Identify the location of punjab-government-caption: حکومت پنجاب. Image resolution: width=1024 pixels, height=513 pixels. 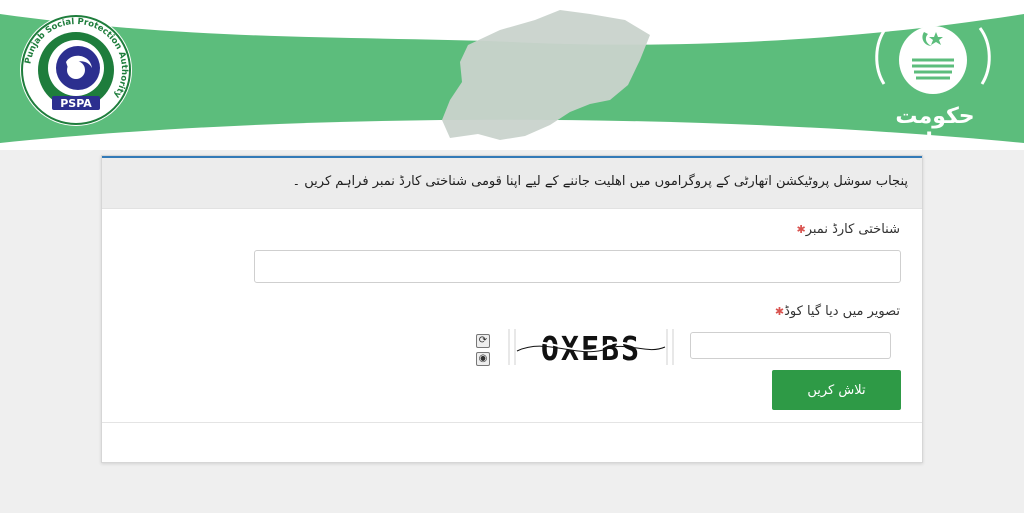
(935, 127).